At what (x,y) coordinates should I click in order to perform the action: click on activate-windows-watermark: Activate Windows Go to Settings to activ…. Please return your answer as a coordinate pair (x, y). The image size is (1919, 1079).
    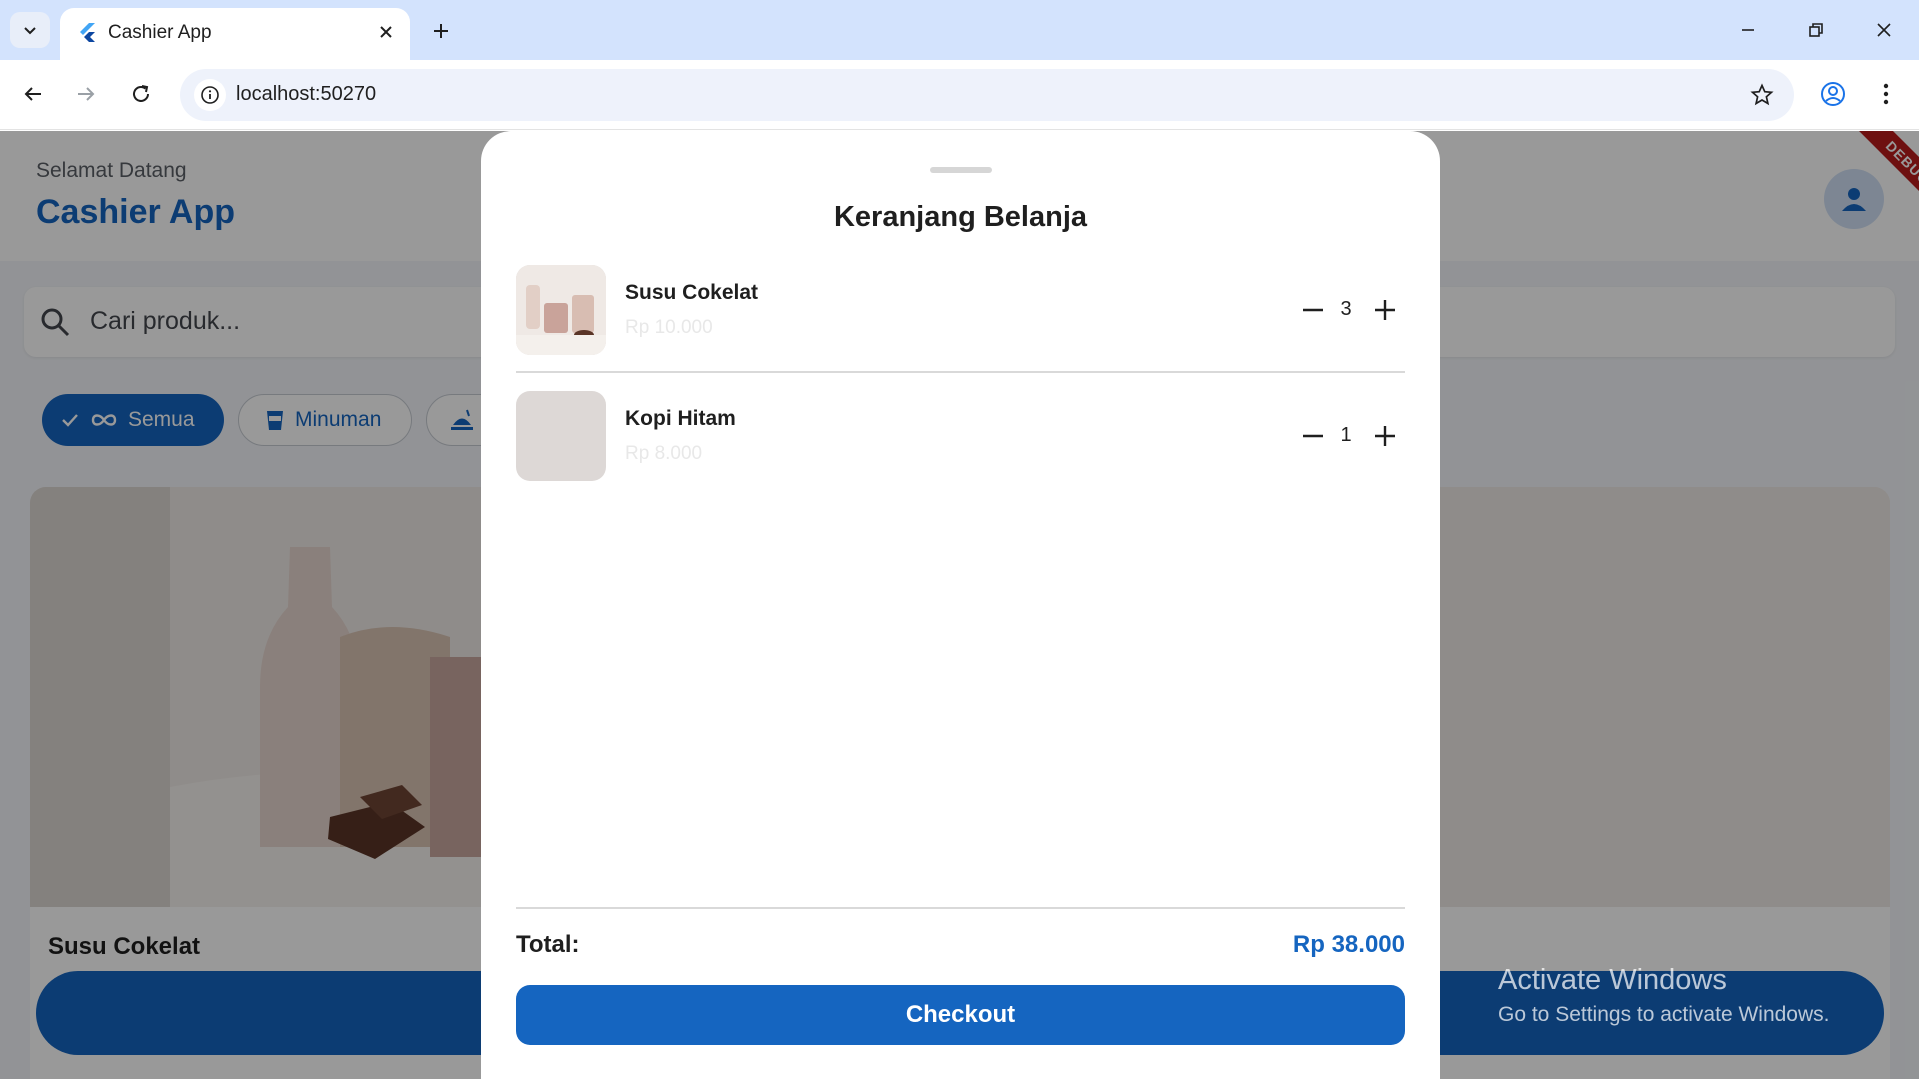
    Looking at the image, I should click on (1664, 995).